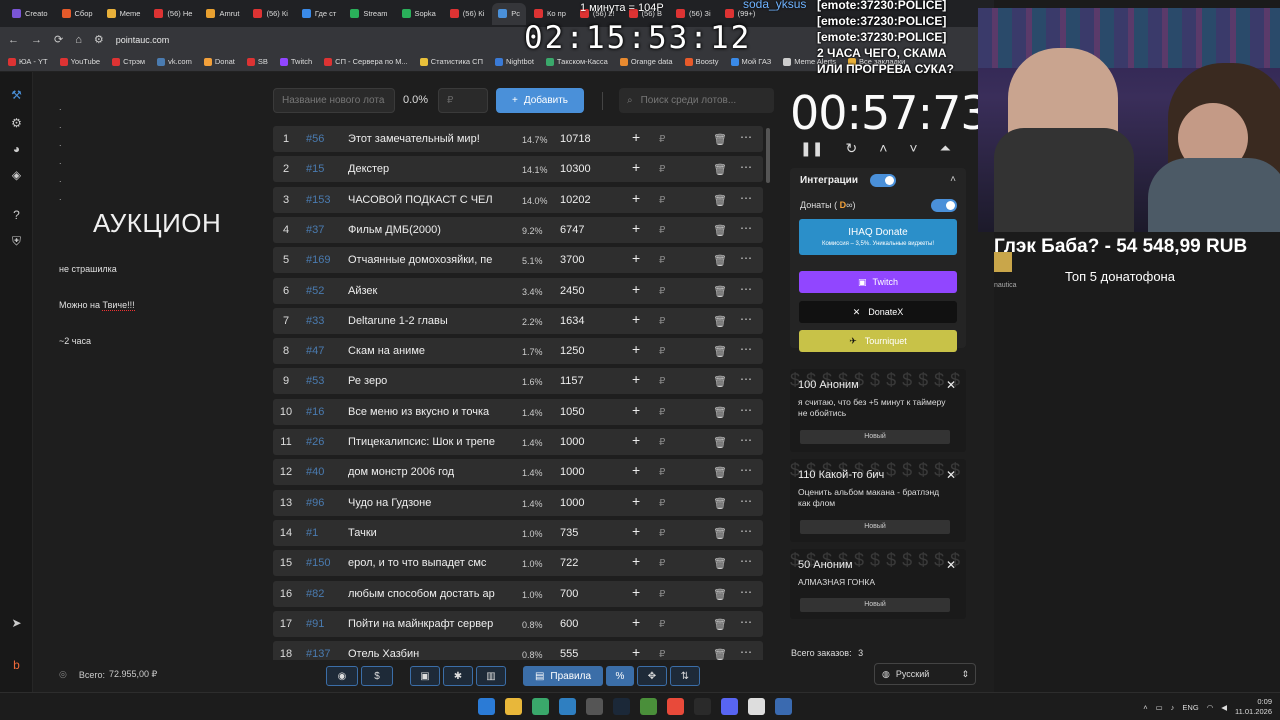 The image size is (1280, 720). I want to click on wheel-icon: ◕, so click(16, 149).